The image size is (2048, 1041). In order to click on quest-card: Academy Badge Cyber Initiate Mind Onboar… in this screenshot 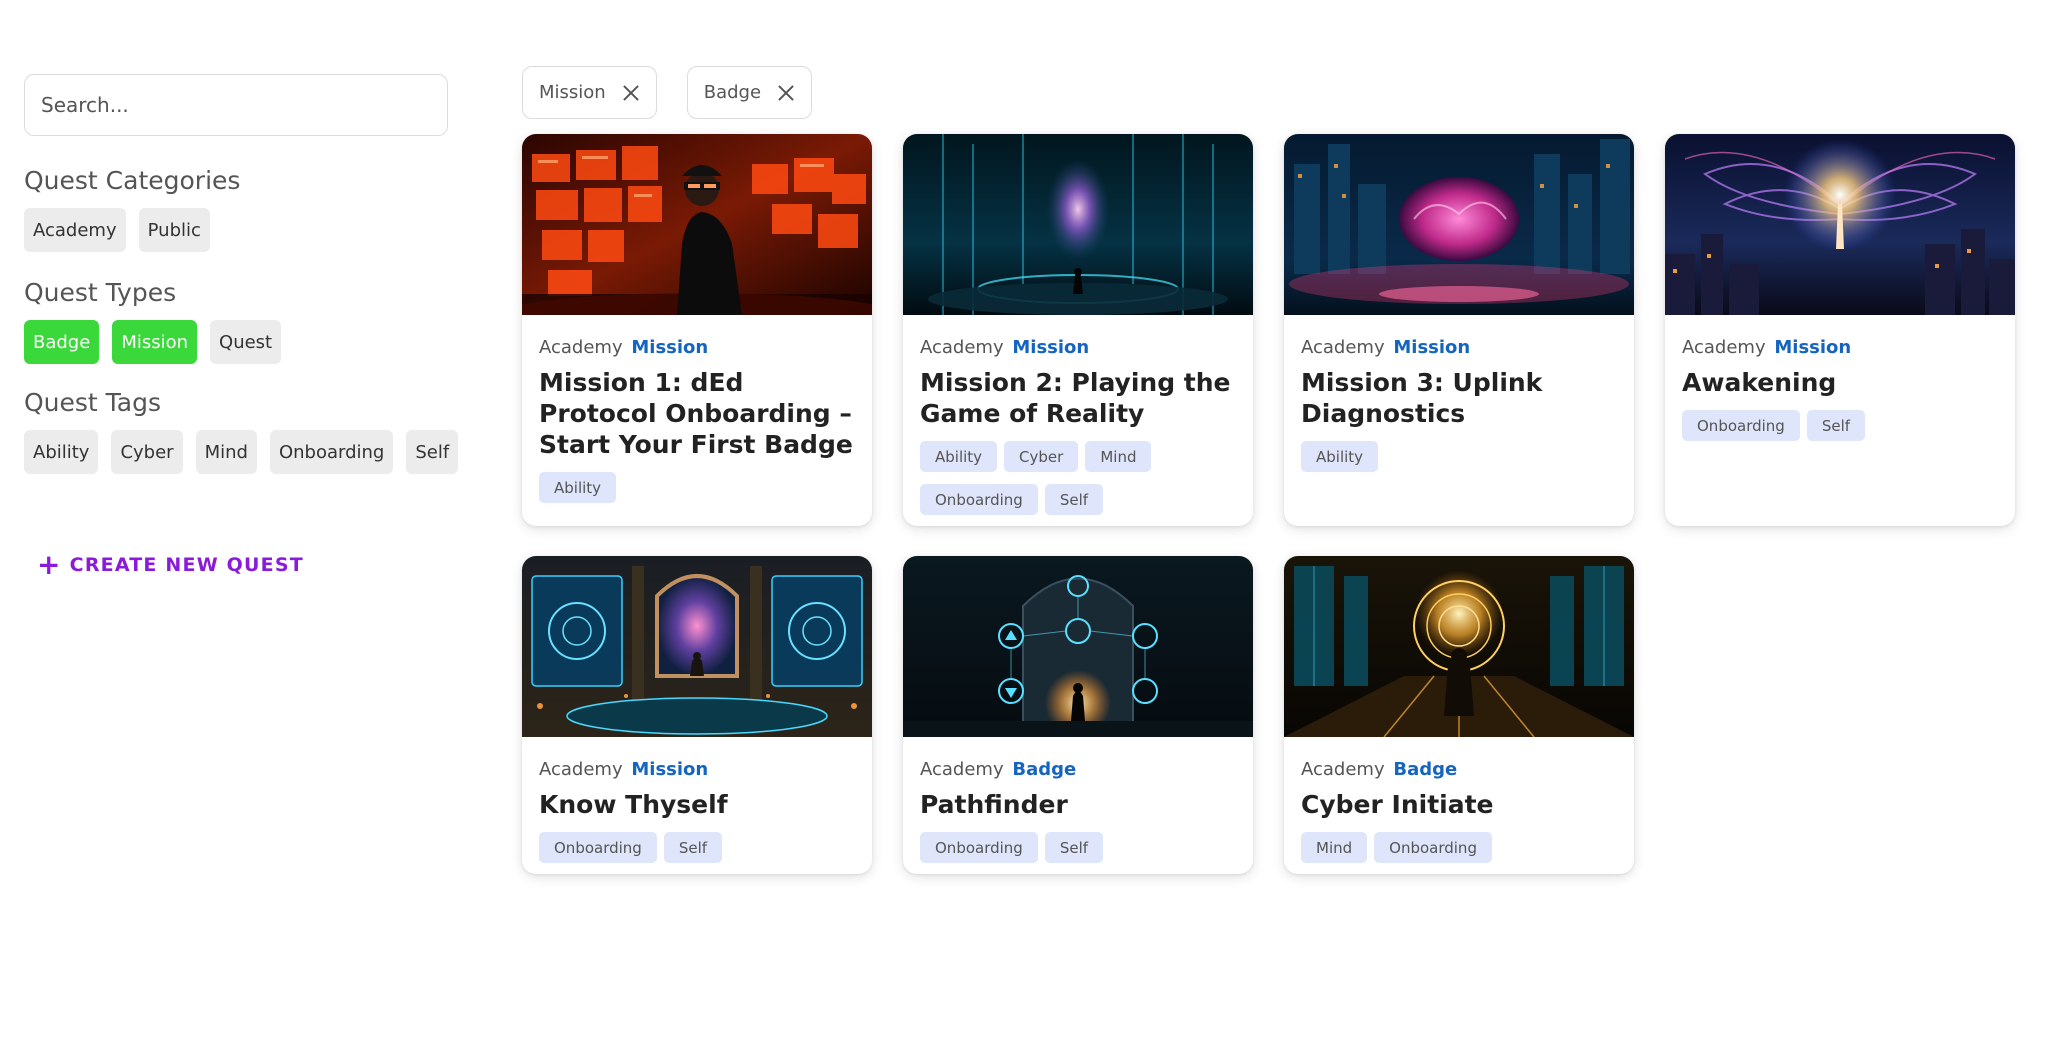, I will do `click(1459, 715)`.